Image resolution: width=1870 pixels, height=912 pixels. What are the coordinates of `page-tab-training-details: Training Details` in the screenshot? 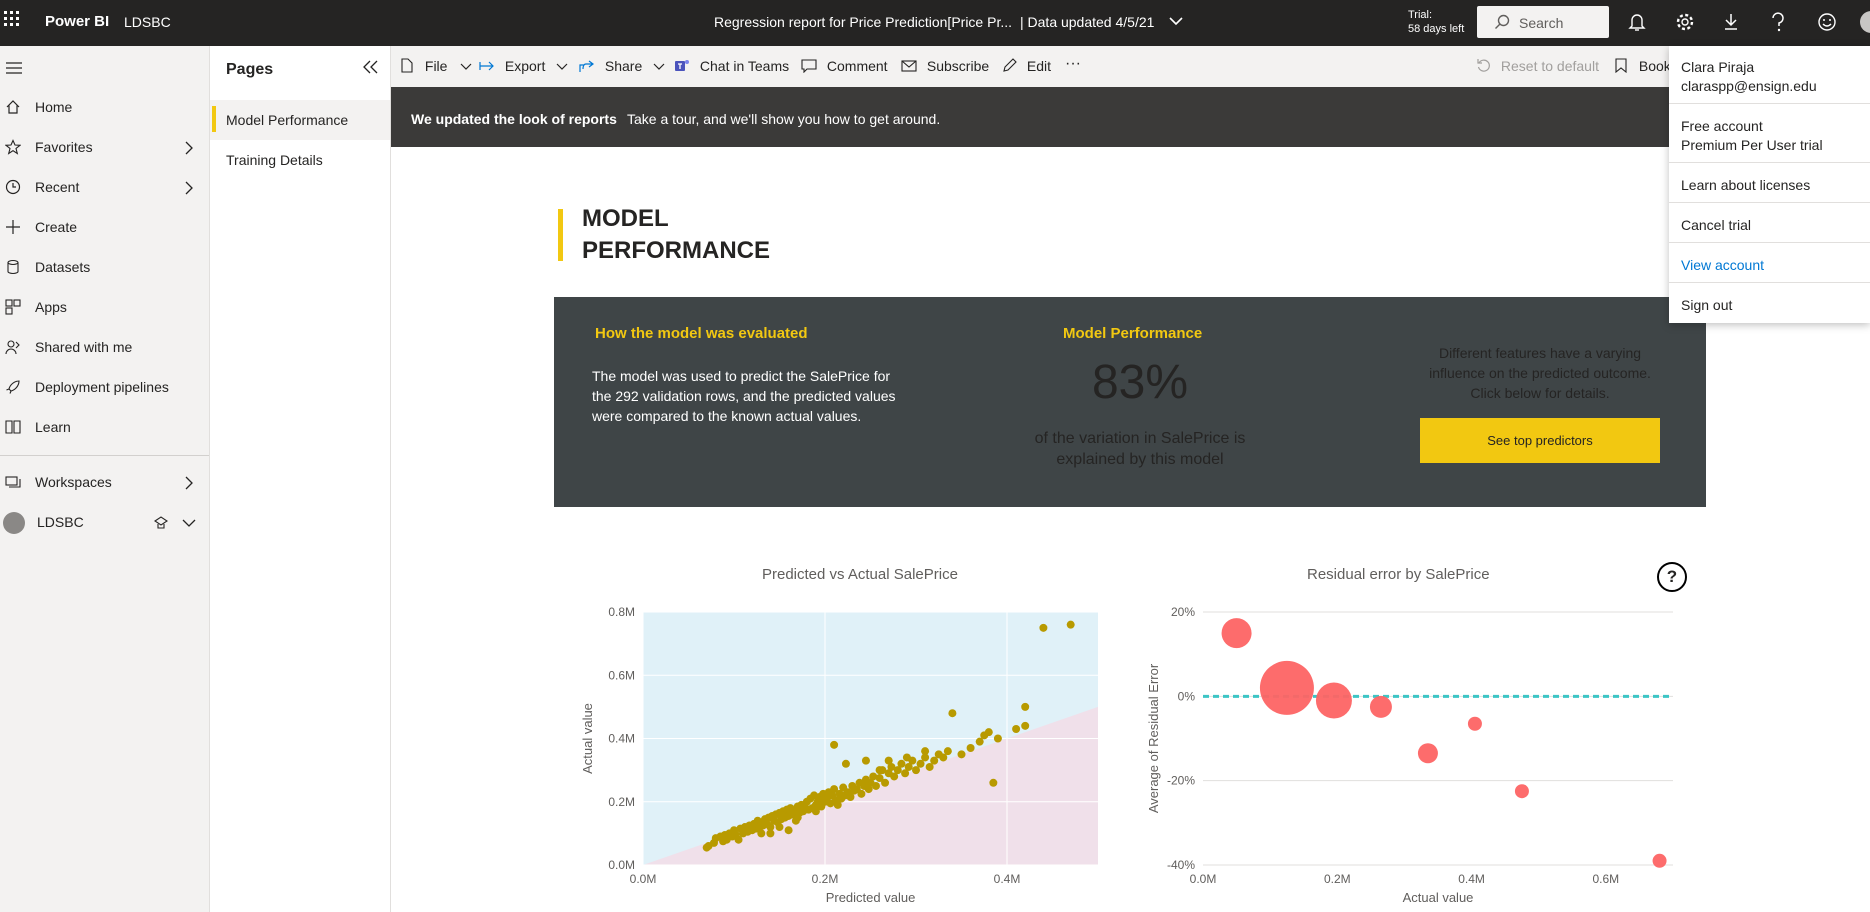 It's located at (300, 160).